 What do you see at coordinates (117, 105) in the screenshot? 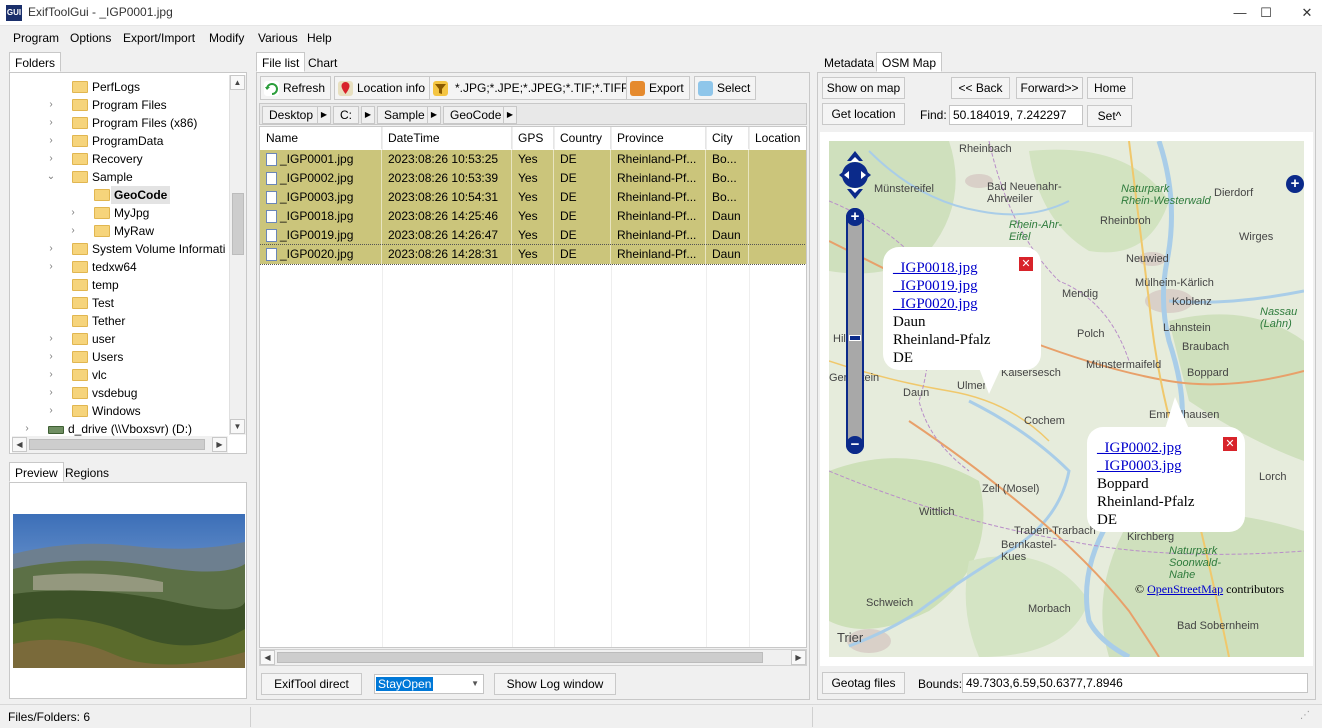
I see `tree-item: › Program Files` at bounding box center [117, 105].